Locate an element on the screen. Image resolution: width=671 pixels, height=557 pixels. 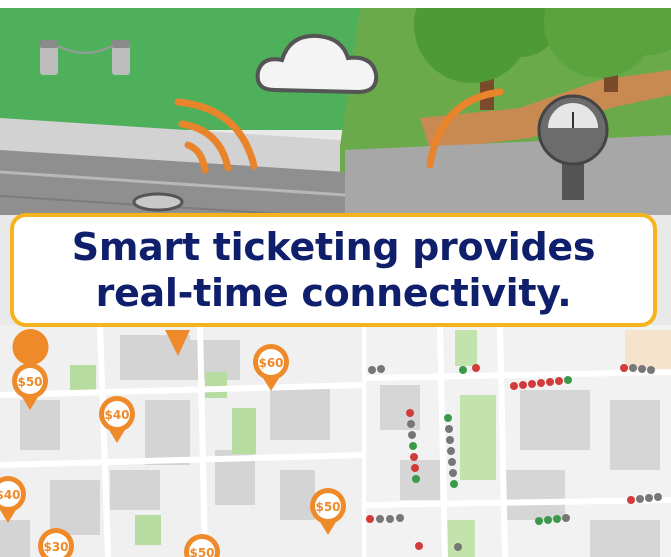
svg-text: $30 is located at coordinates (55, 547).